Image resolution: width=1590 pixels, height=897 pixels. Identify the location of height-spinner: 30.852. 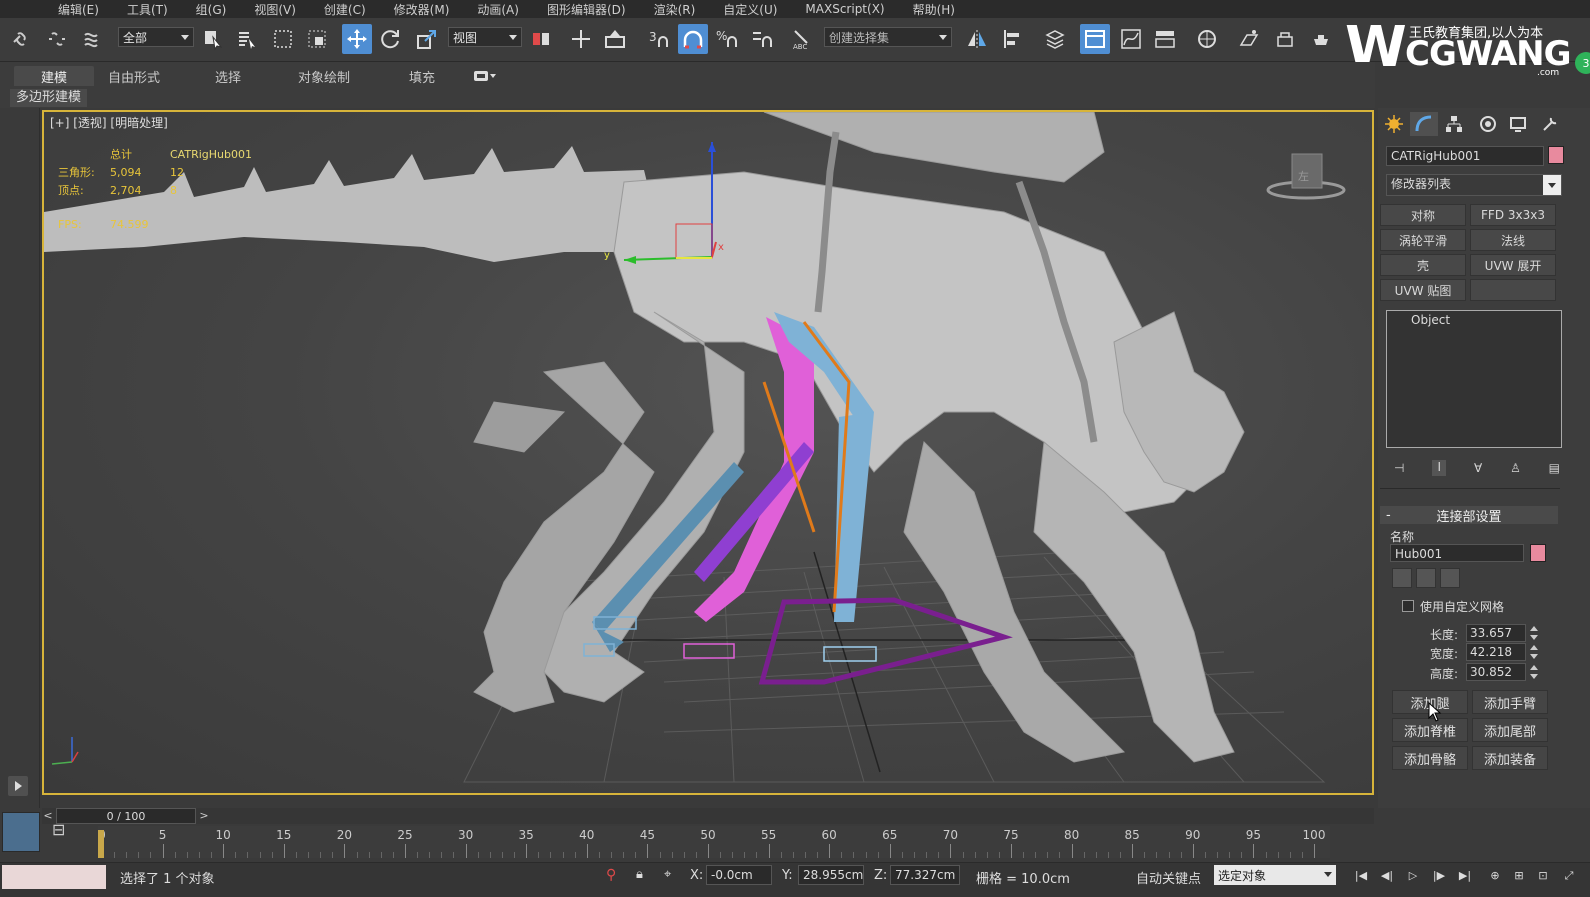
(1496, 672).